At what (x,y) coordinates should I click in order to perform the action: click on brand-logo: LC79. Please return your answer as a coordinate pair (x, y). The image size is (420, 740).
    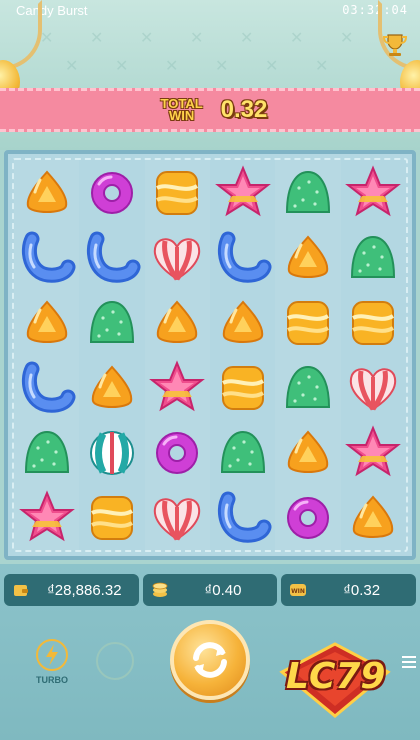
    Looking at the image, I should click on (335, 680).